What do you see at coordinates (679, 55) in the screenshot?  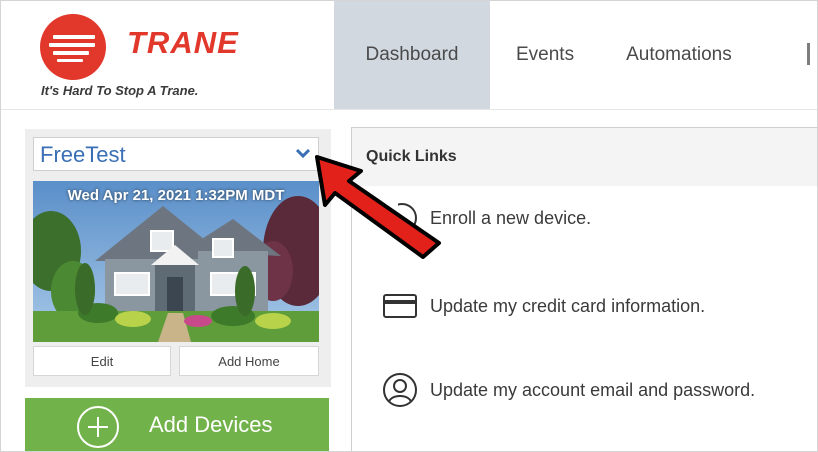 I see `tab-automations: Automations` at bounding box center [679, 55].